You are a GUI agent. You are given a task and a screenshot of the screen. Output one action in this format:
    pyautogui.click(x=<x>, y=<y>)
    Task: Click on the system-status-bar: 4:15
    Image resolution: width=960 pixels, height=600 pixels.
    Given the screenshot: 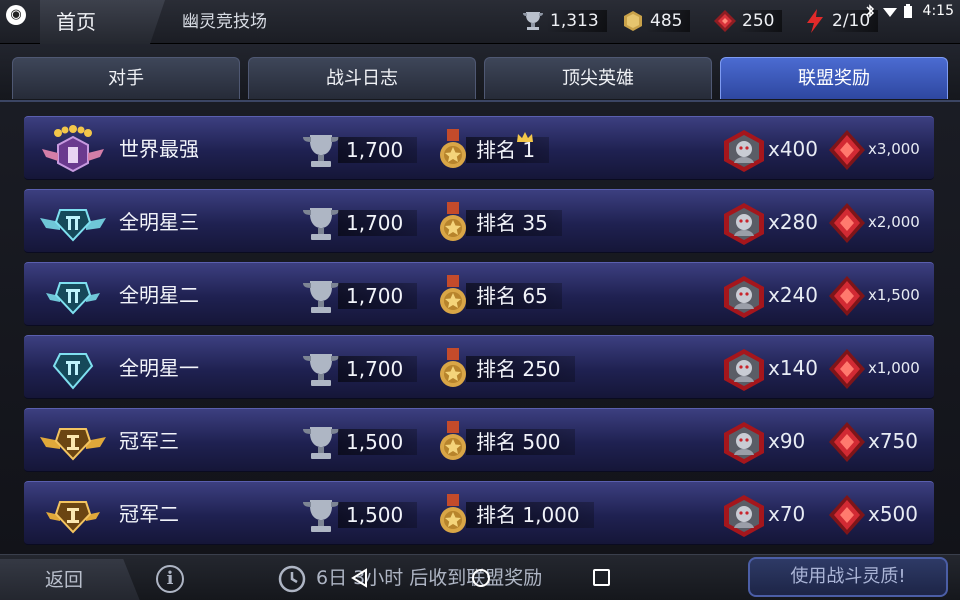 What is the action you would take?
    pyautogui.click(x=908, y=11)
    